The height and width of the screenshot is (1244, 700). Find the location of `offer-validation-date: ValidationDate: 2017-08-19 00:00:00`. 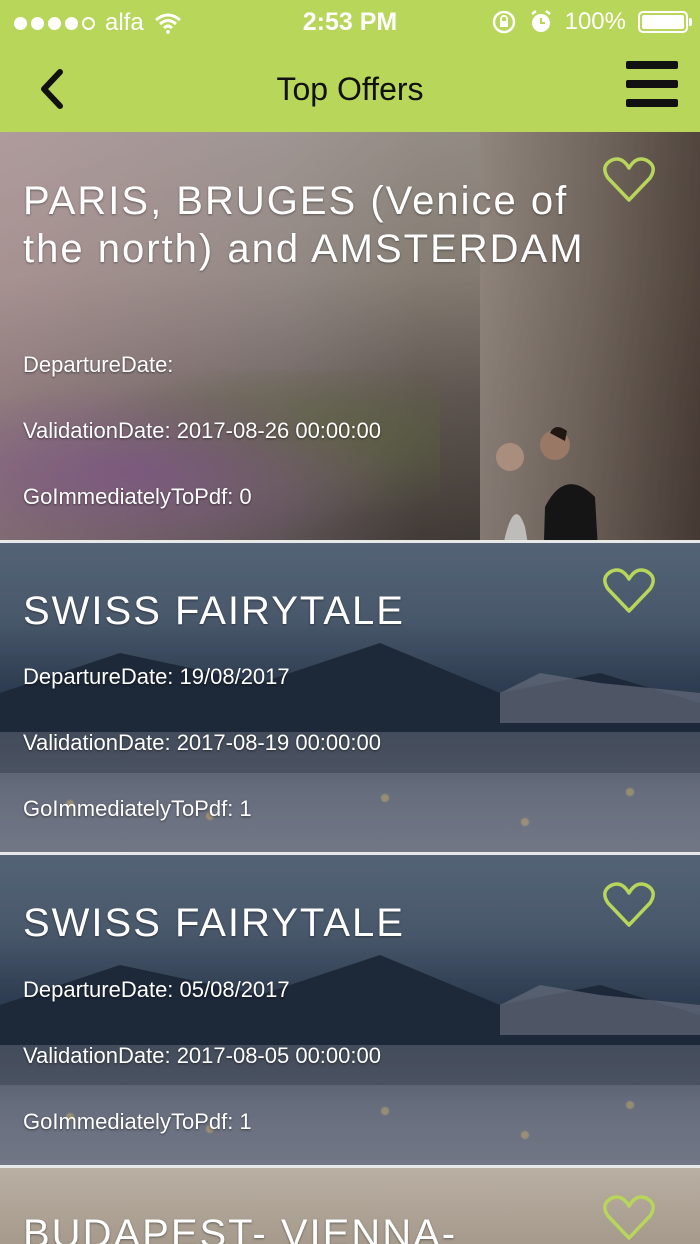

offer-validation-date: ValidationDate: 2017-08-19 00:00:00 is located at coordinates (202, 742).